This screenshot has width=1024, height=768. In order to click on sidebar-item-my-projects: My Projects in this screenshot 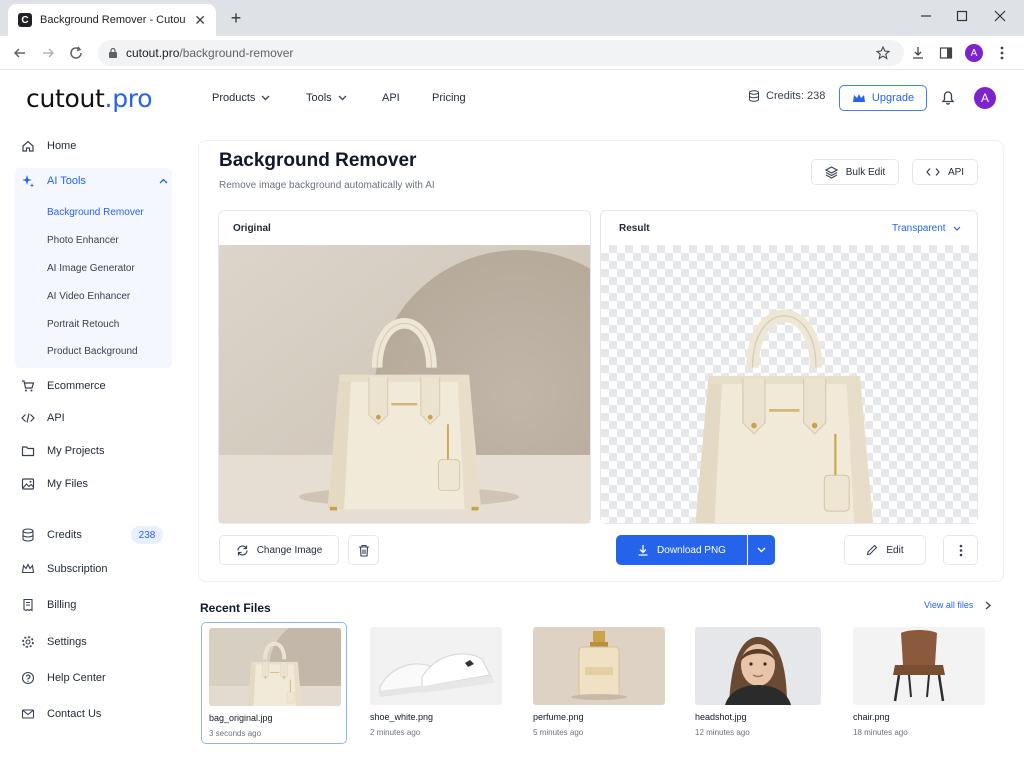, I will do `click(94, 451)`.